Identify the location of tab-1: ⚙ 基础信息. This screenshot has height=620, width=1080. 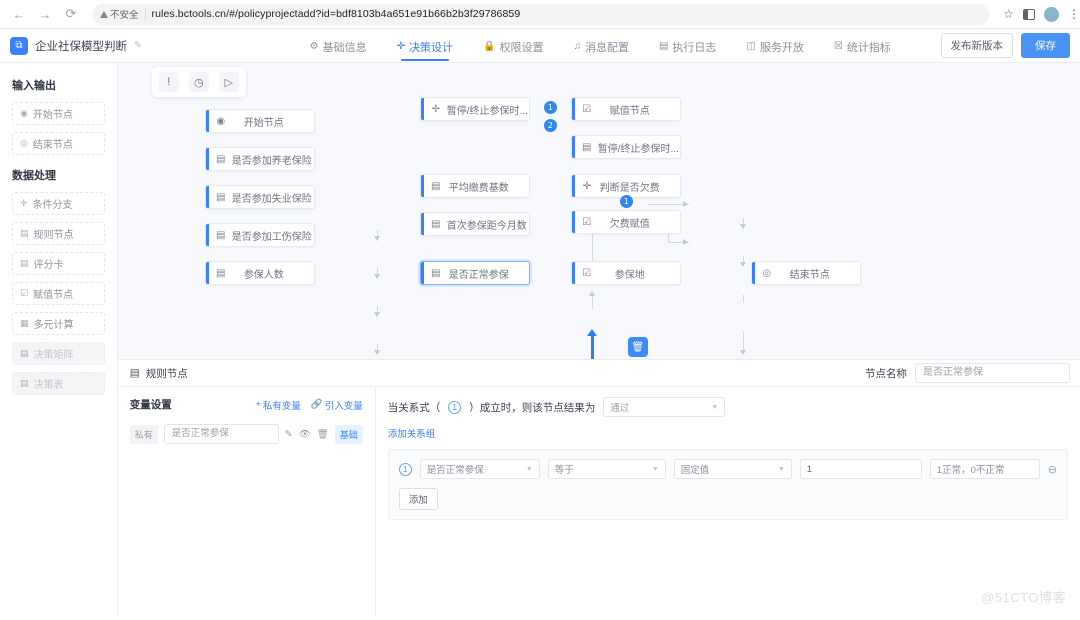
(338, 46).